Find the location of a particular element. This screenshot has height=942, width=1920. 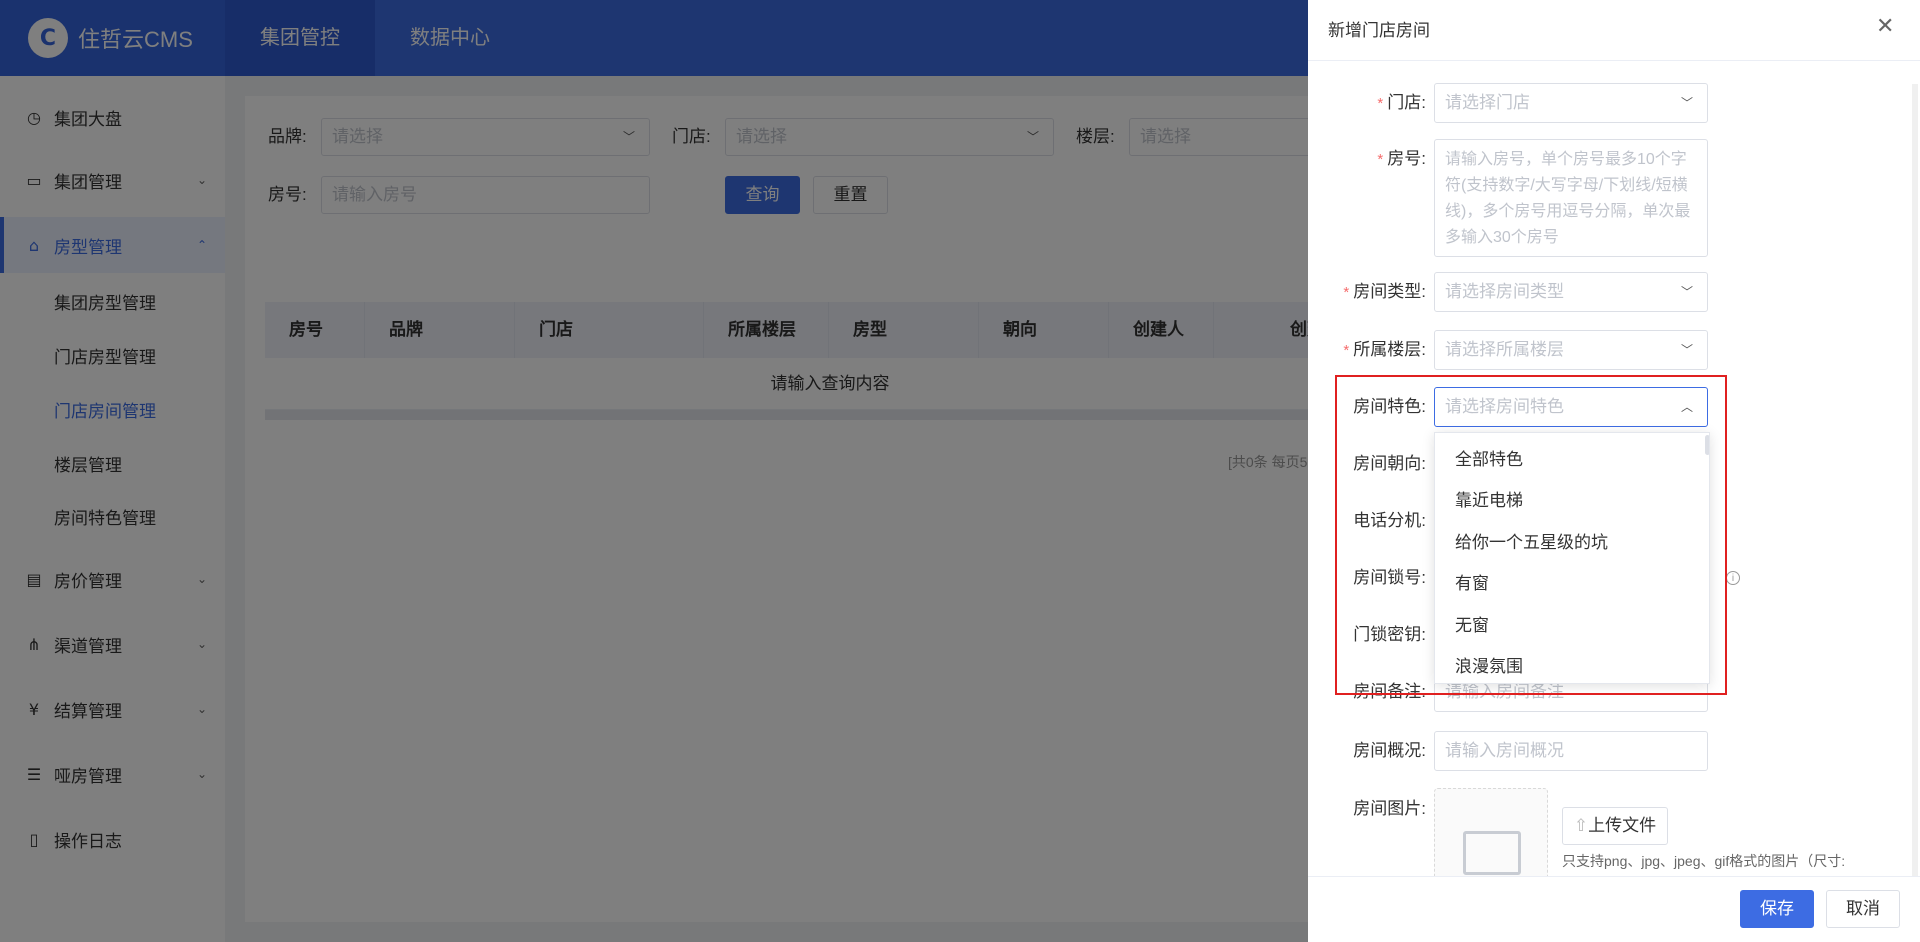

upload-file-button: ⇧上传文件 is located at coordinates (1615, 826).